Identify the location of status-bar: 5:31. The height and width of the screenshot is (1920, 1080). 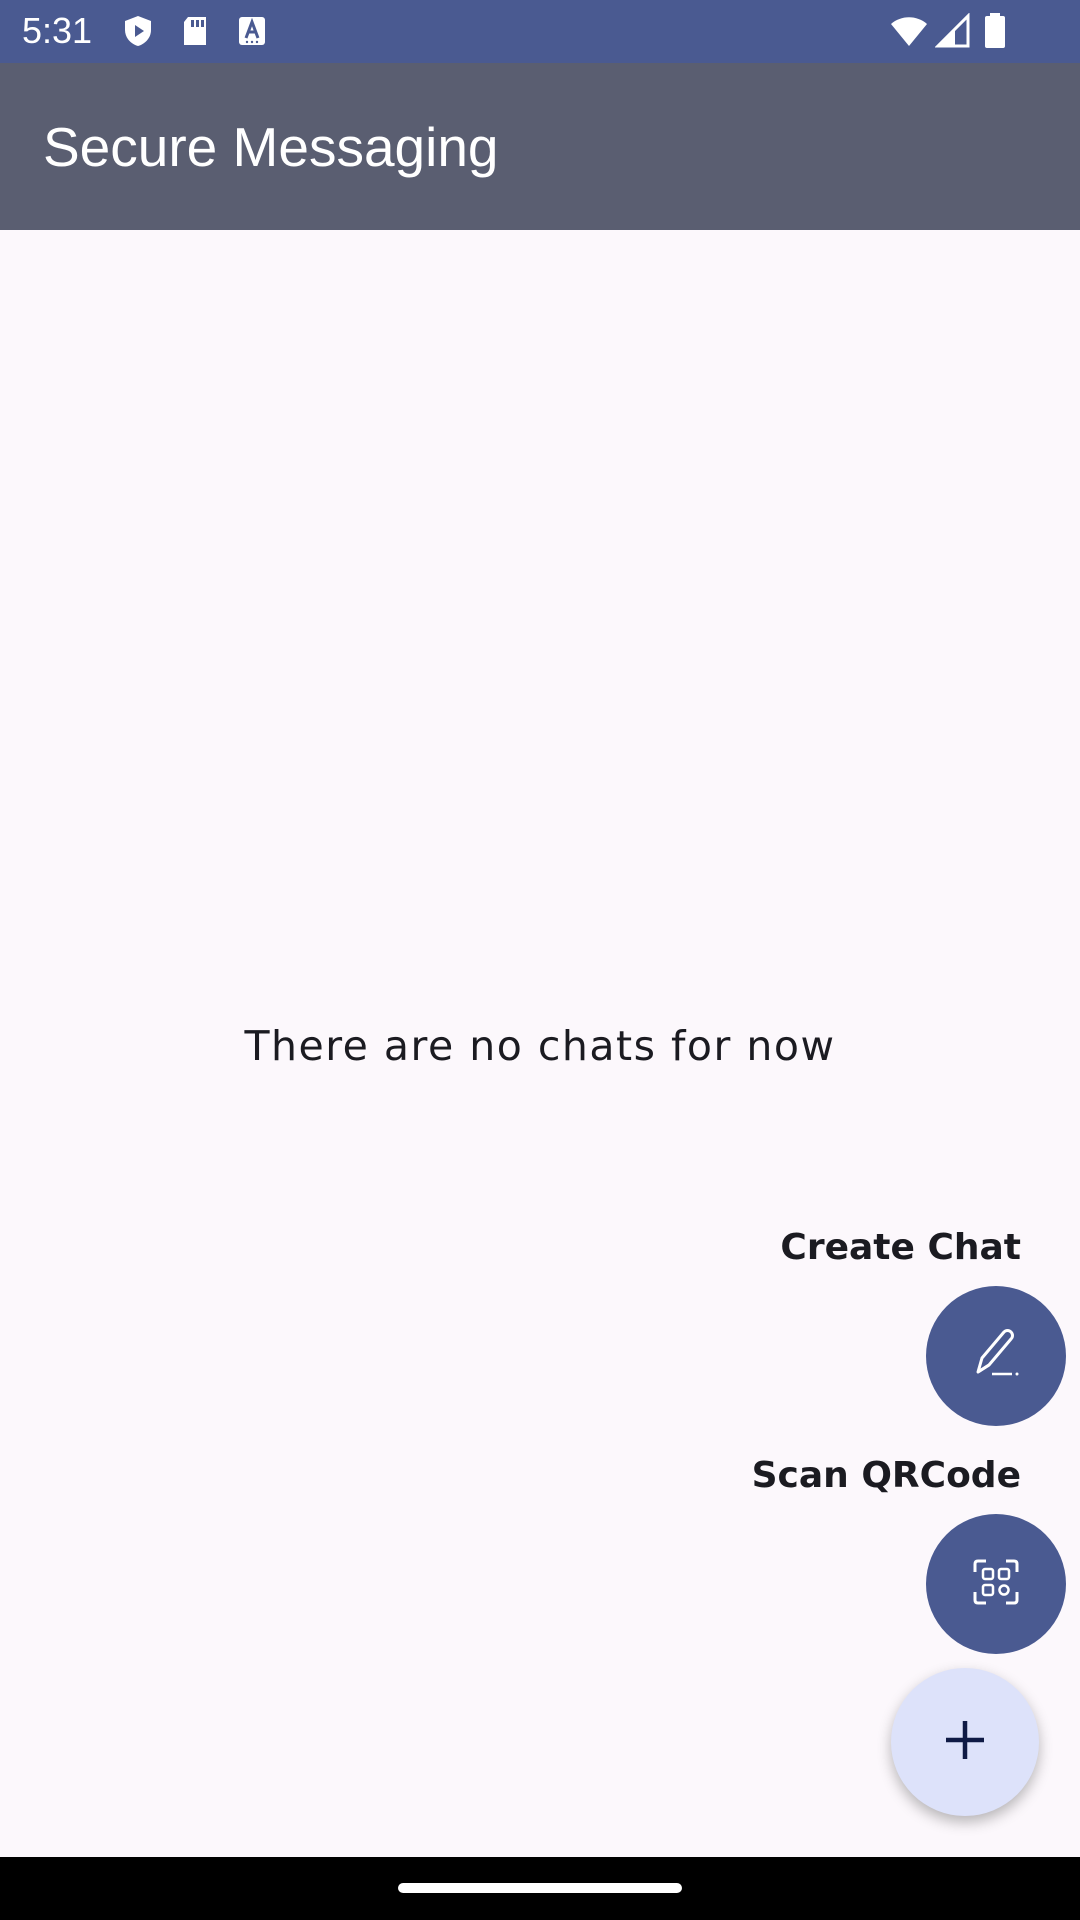
(540, 31).